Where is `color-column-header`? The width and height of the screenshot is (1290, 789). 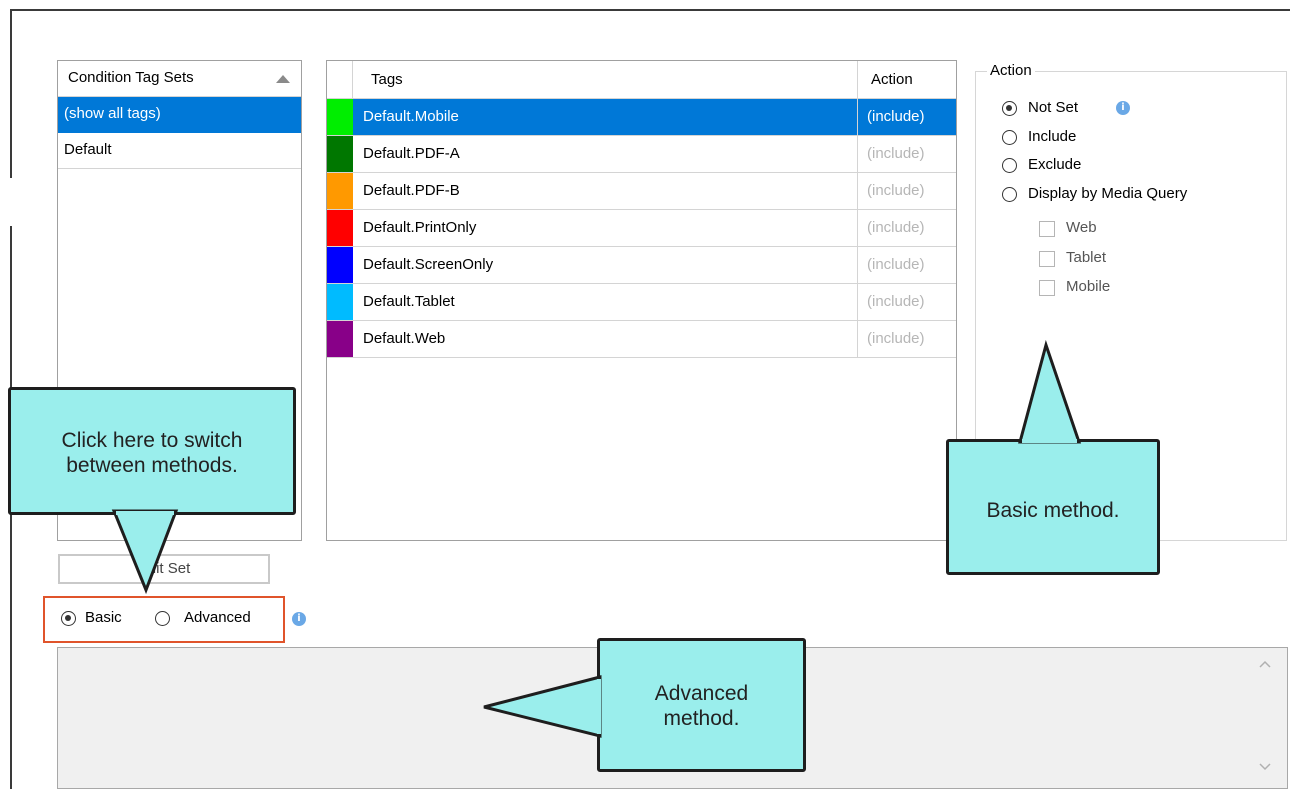 color-column-header is located at coordinates (340, 80).